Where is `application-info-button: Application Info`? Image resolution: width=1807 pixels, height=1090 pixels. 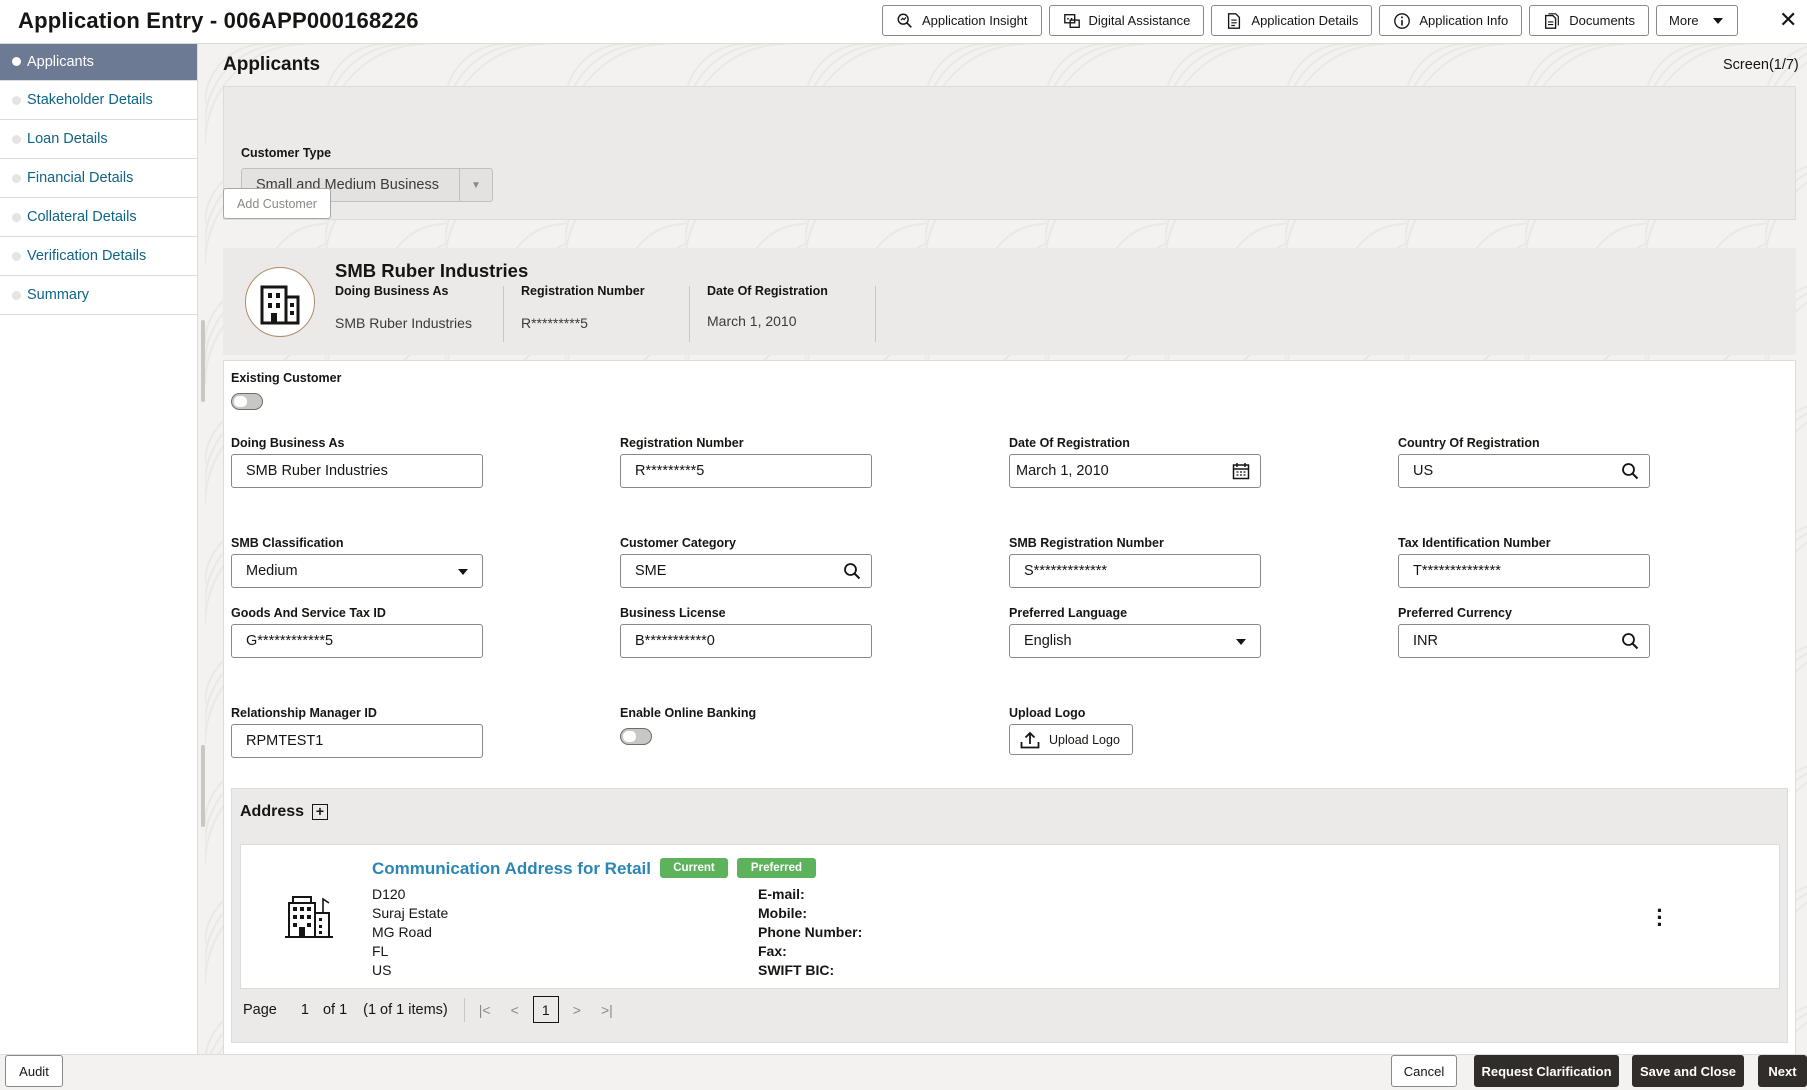 application-info-button: Application Info is located at coordinates (1451, 20).